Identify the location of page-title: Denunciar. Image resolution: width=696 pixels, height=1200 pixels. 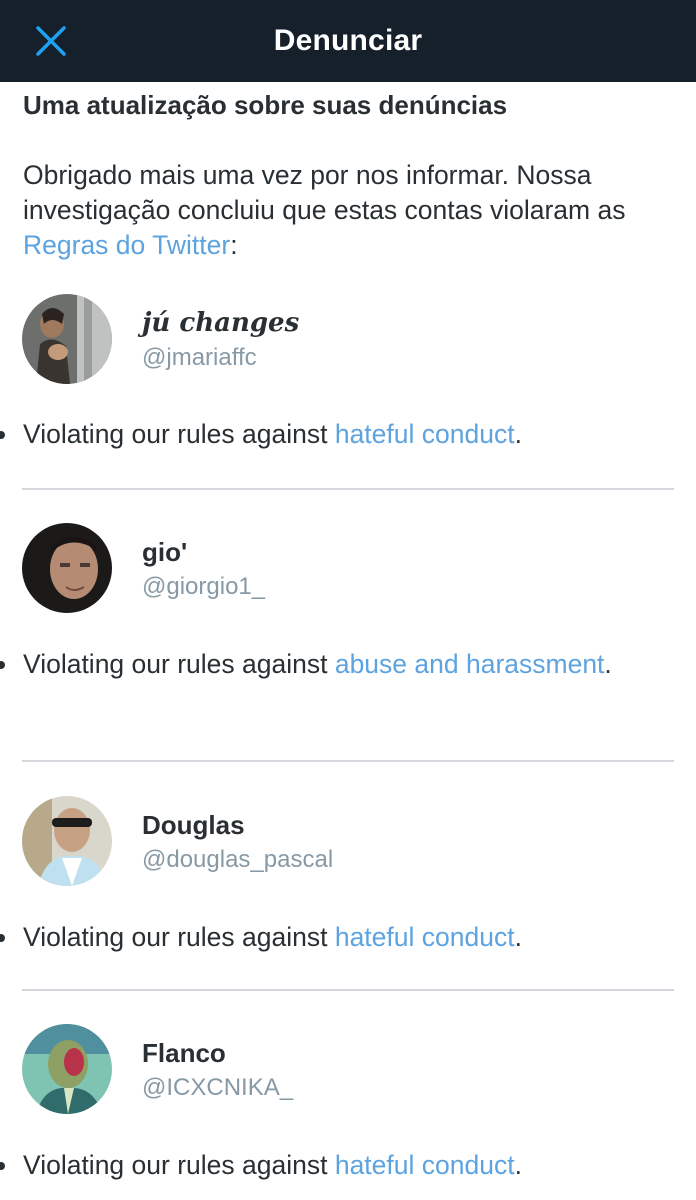
(348, 40).